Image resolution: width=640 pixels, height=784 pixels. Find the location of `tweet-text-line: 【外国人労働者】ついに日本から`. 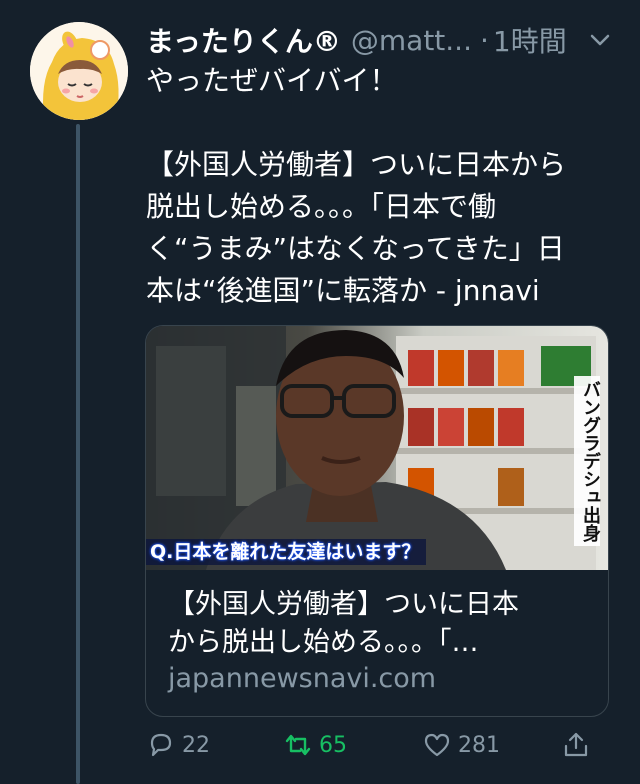

tweet-text-line: 【外国人労働者】ついに日本から is located at coordinates (356, 164).